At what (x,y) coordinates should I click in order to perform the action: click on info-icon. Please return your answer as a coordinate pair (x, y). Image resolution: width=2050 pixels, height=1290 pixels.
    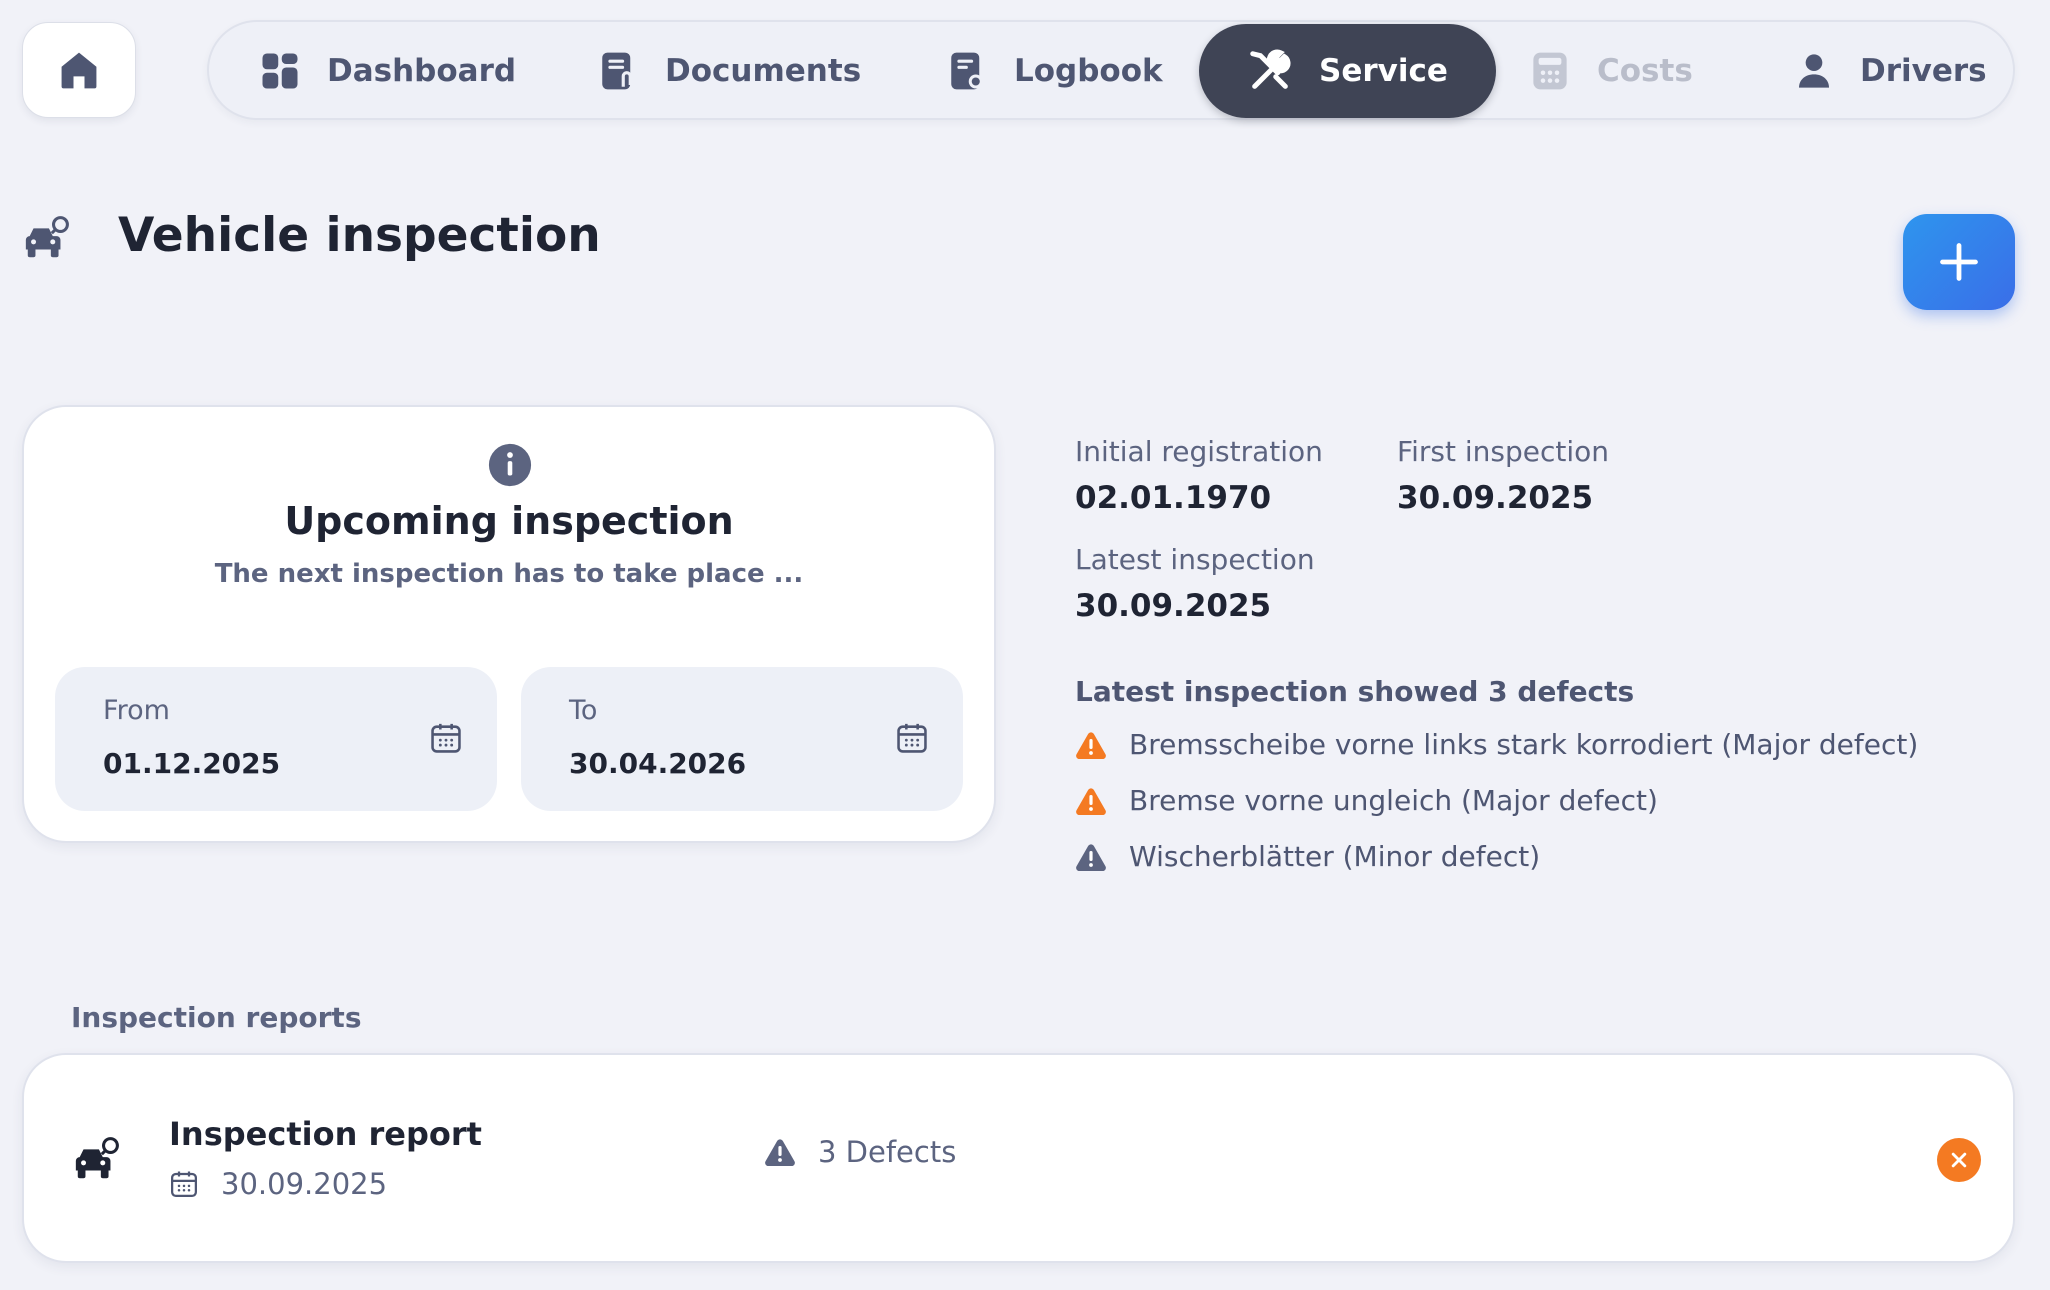
    Looking at the image, I should click on (510, 465).